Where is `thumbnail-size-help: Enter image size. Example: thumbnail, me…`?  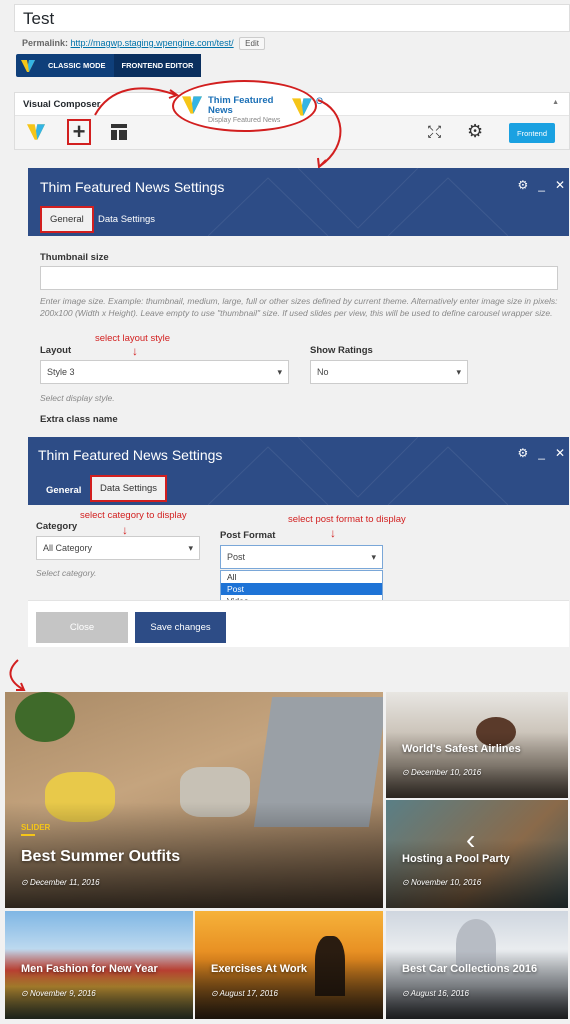 thumbnail-size-help: Enter image size. Example: thumbnail, me… is located at coordinates (299, 307).